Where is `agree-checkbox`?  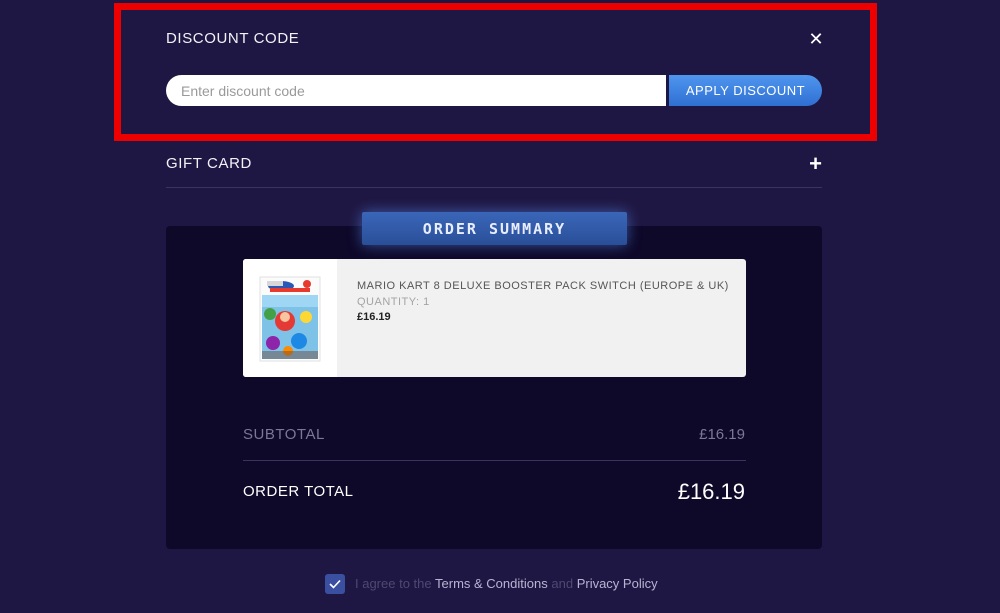 agree-checkbox is located at coordinates (335, 584).